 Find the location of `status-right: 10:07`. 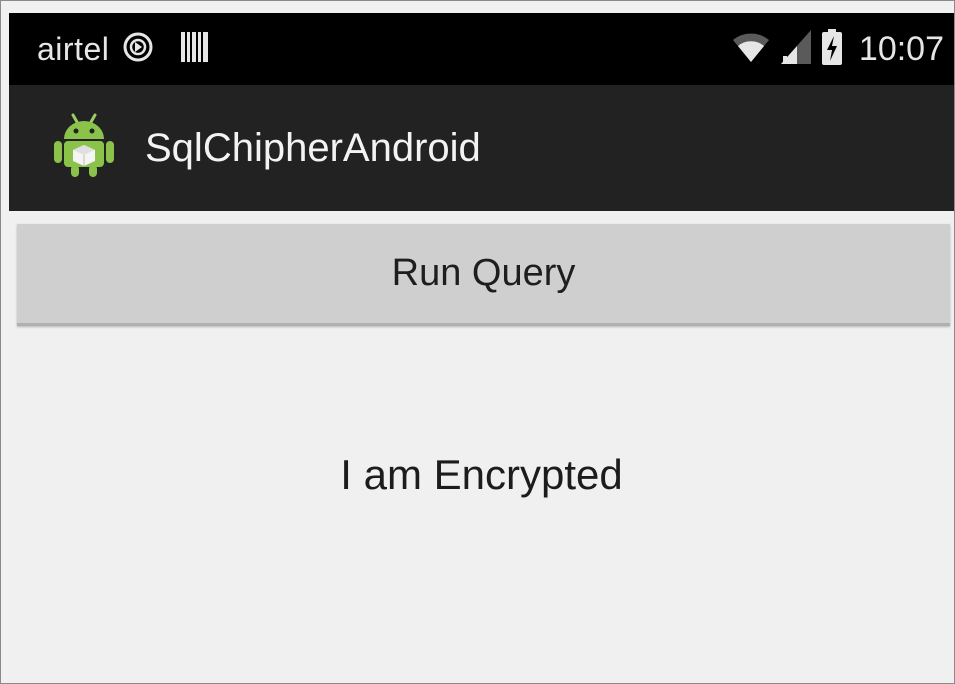

status-right: 10:07 is located at coordinates (837, 49).